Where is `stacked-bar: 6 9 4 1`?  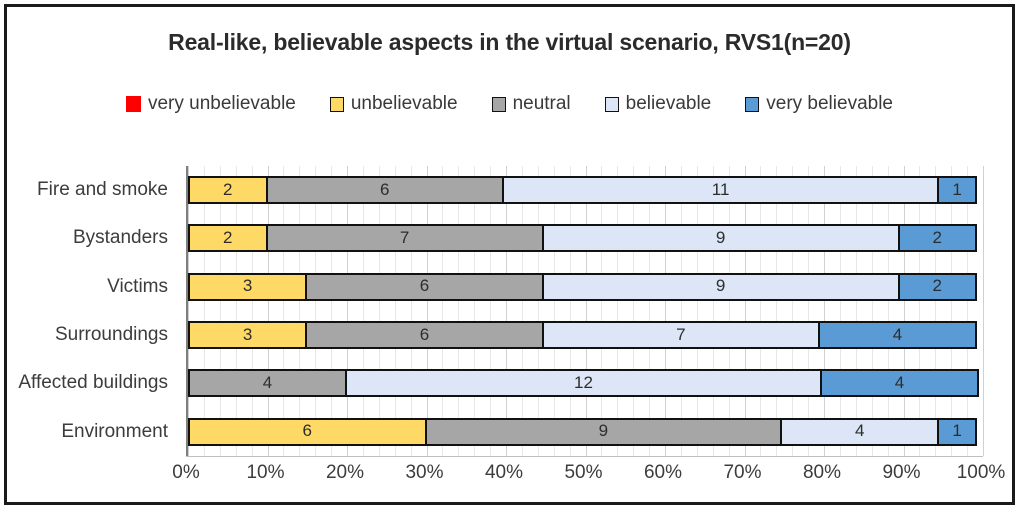 stacked-bar: 6 9 4 1 is located at coordinates (585, 431).